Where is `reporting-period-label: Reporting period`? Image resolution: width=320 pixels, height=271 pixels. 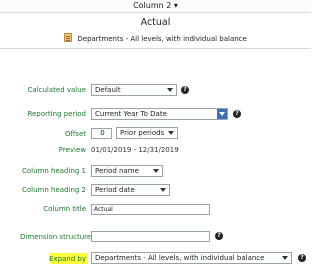 reporting-period-label: Reporting period is located at coordinates (56, 114).